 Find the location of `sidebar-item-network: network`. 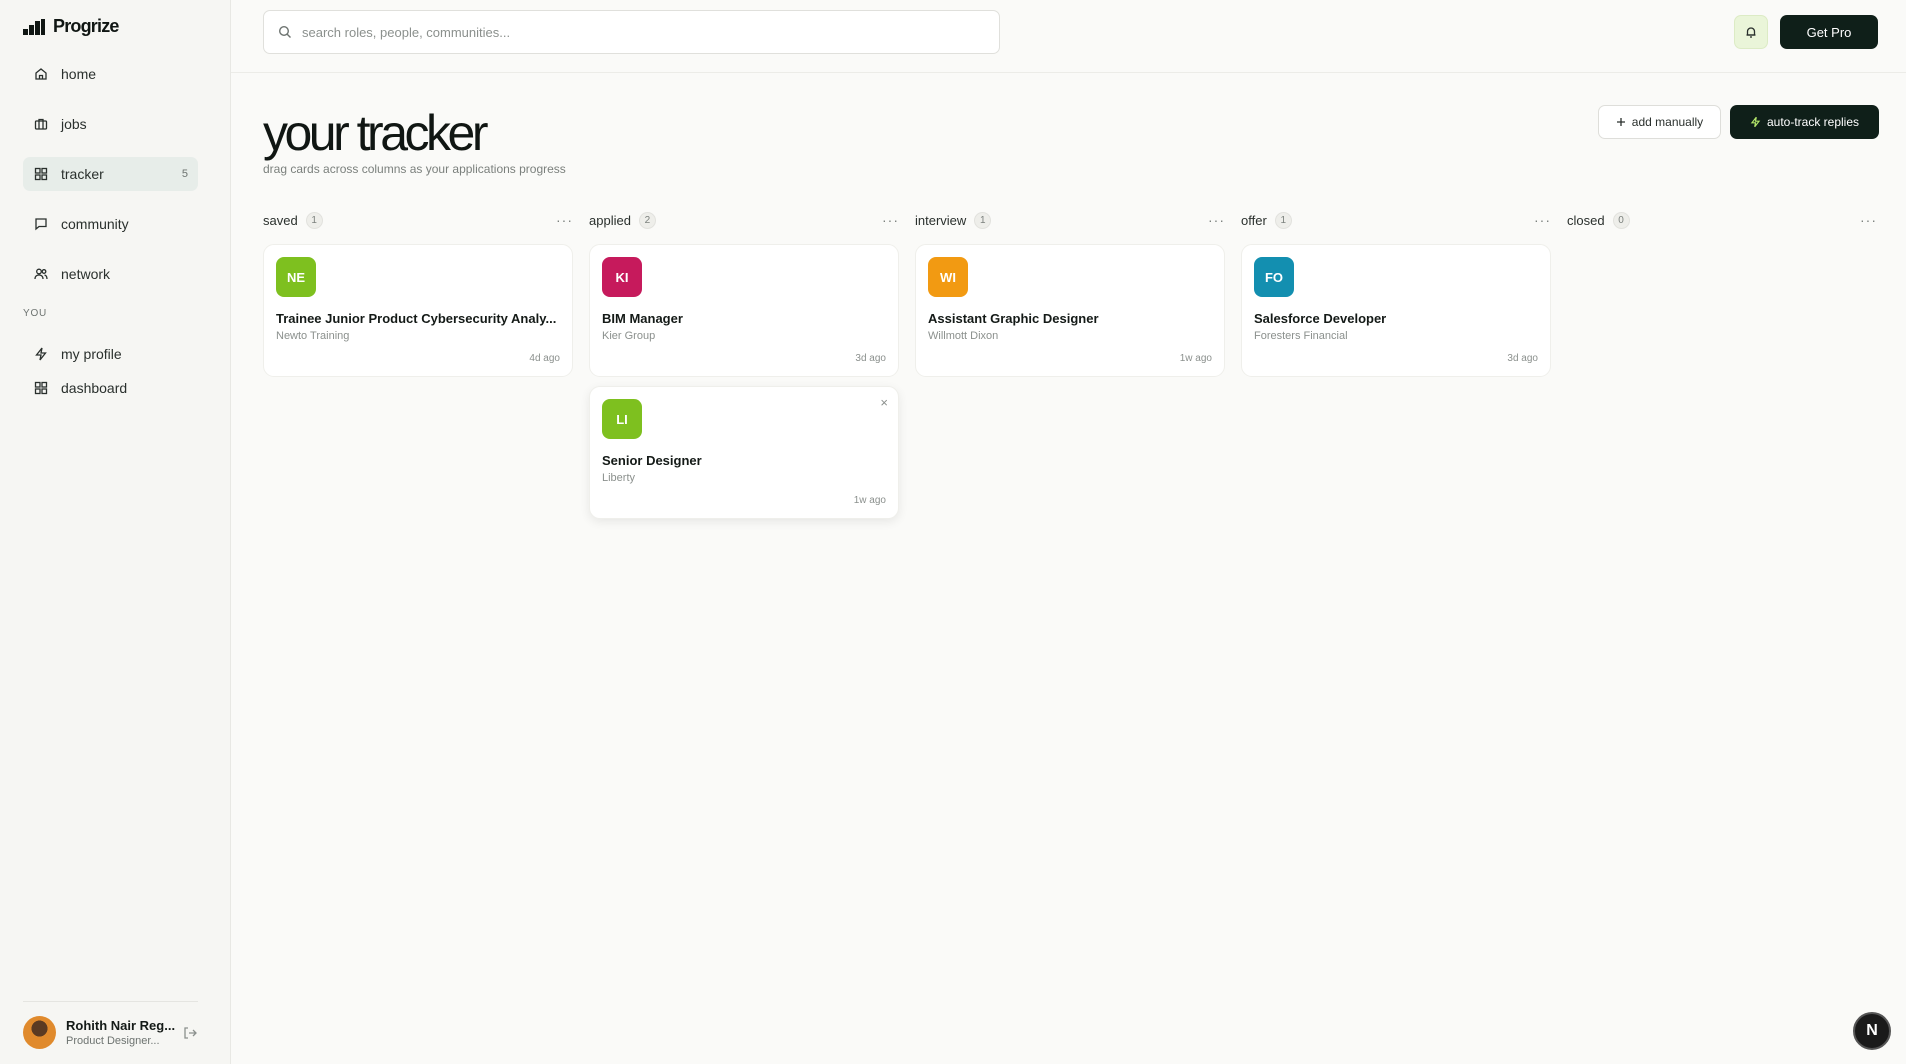

sidebar-item-network: network is located at coordinates (110, 274).